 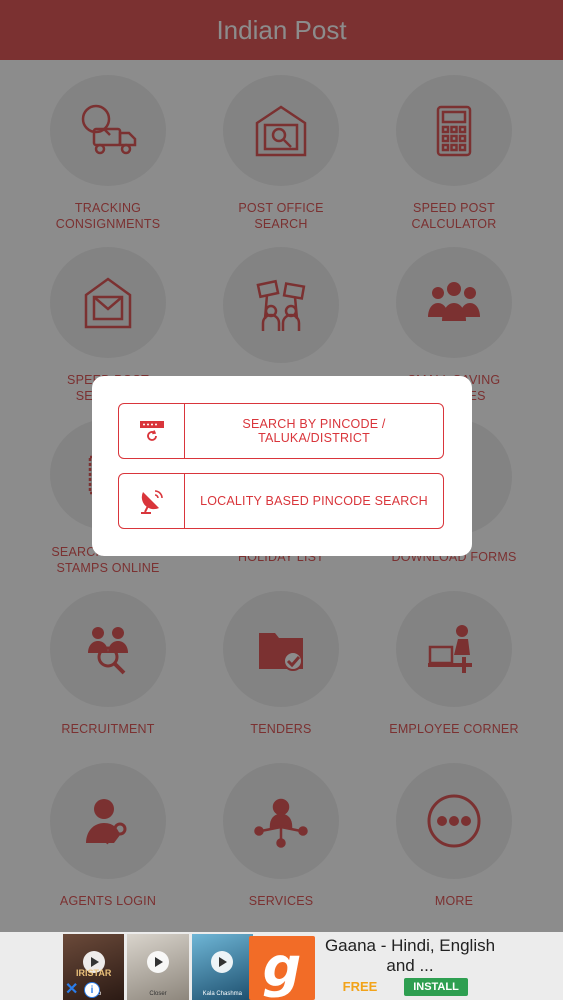 What do you see at coordinates (360, 986) in the screenshot?
I see `ad-price-label: FREE` at bounding box center [360, 986].